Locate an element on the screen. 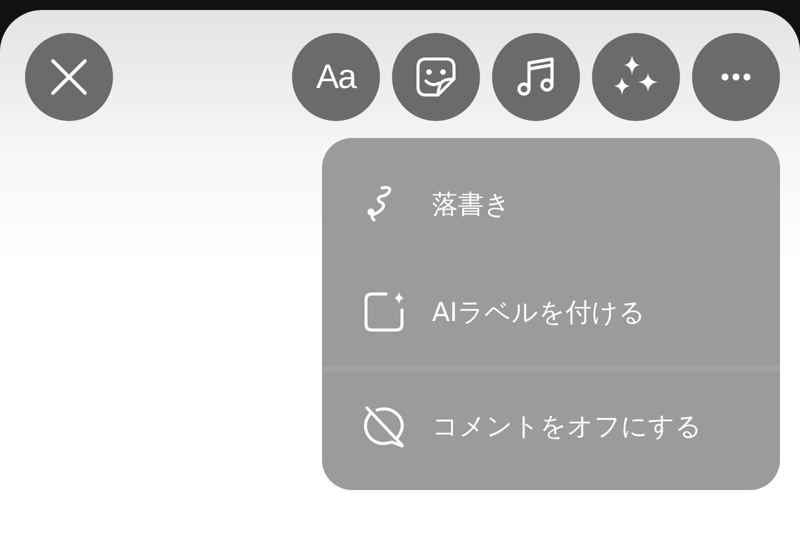 The height and width of the screenshot is (552, 800). comment-off-icon is located at coordinates (384, 426).